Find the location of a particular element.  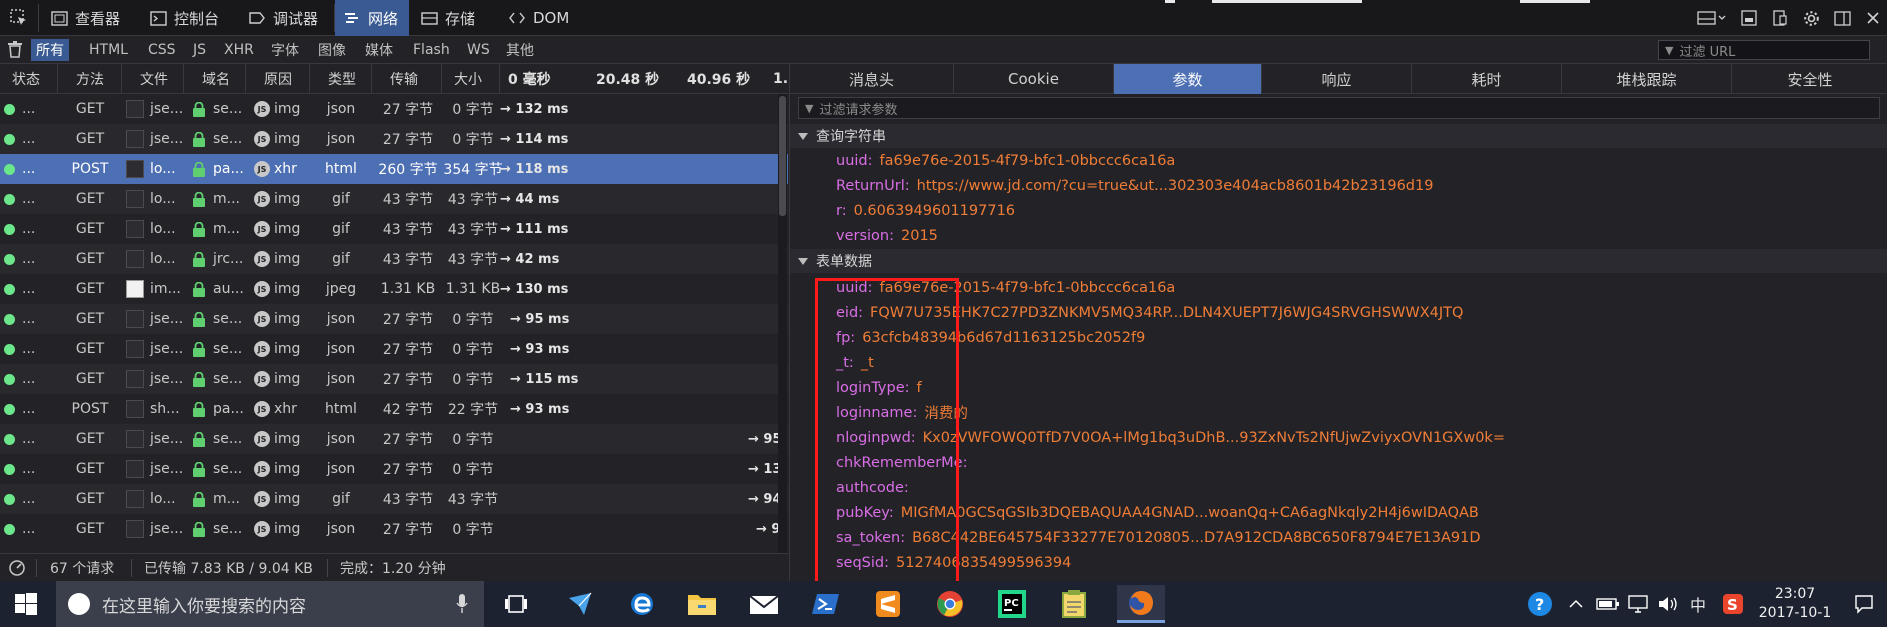

column-file: 文件 is located at coordinates (153, 79).